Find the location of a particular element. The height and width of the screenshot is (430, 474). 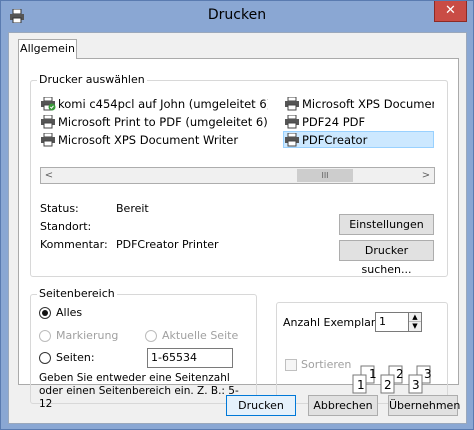

title-bar: Drucken ✕ is located at coordinates (237, 16).